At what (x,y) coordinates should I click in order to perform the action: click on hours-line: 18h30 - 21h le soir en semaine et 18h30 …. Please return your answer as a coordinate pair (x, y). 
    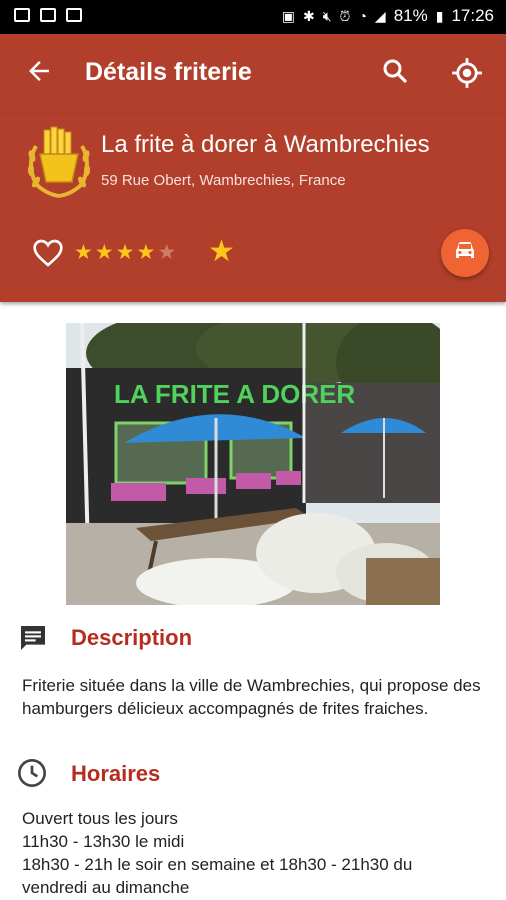
    Looking at the image, I should click on (217, 864).